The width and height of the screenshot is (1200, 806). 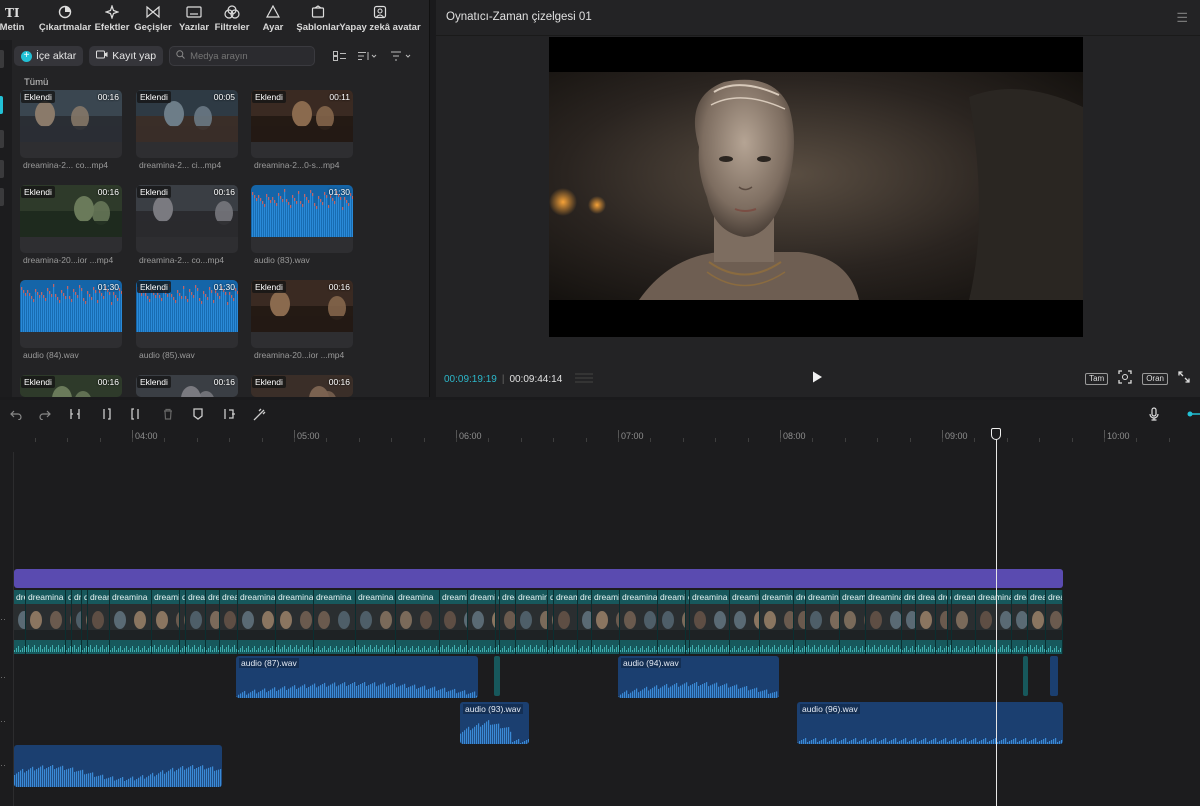 I want to click on media-search, so click(x=242, y=56).